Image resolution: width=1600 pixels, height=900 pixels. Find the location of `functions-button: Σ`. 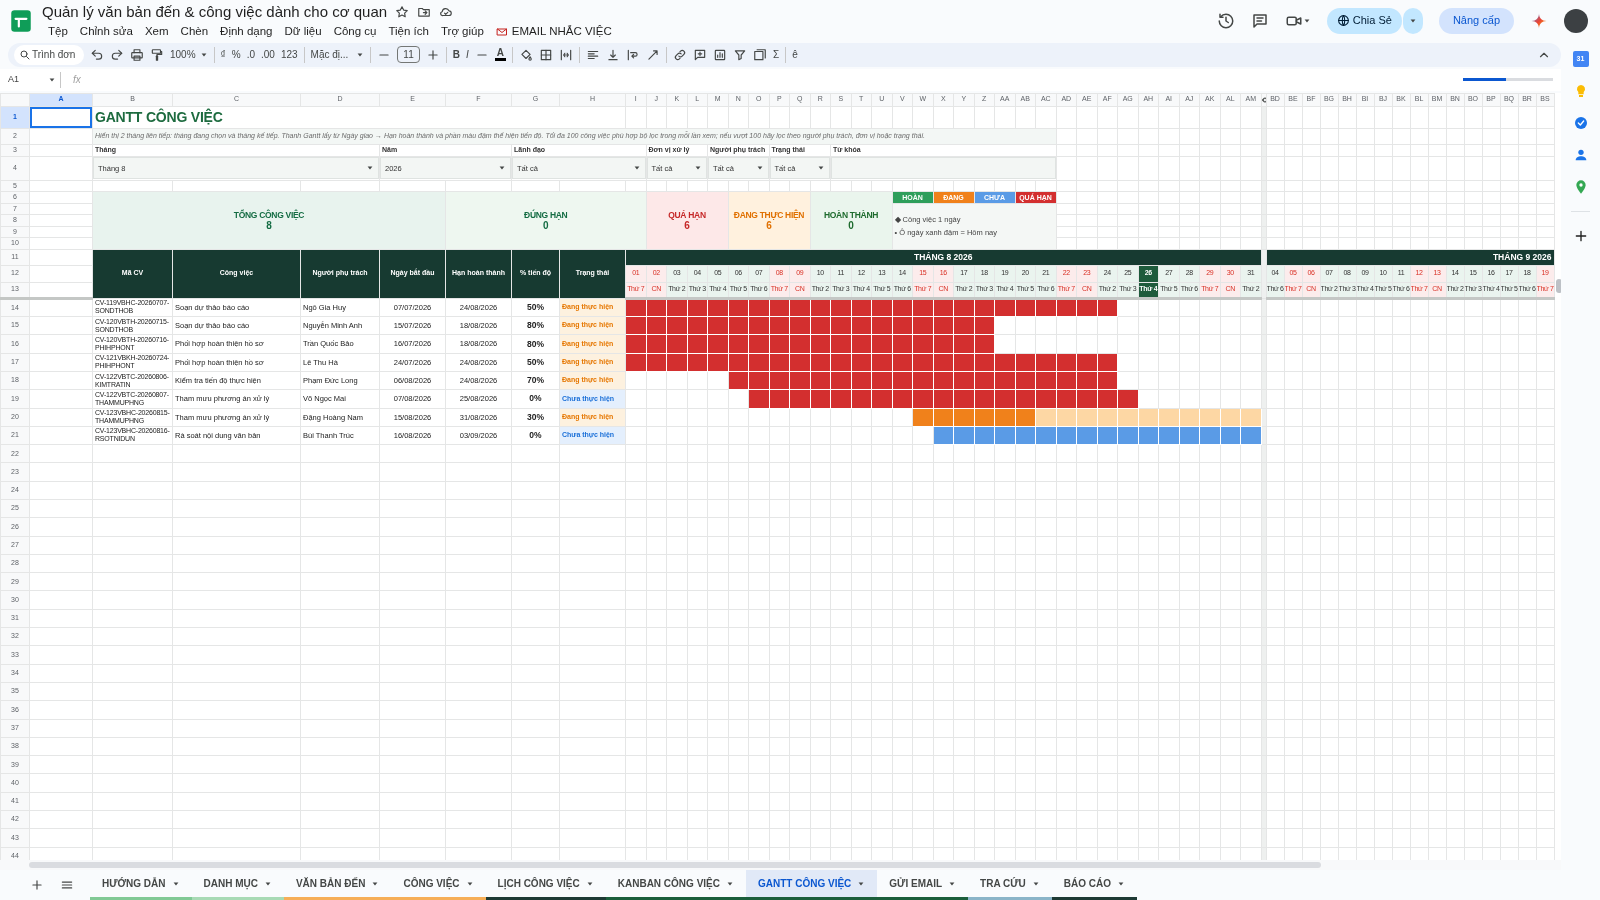

functions-button: Σ is located at coordinates (776, 55).